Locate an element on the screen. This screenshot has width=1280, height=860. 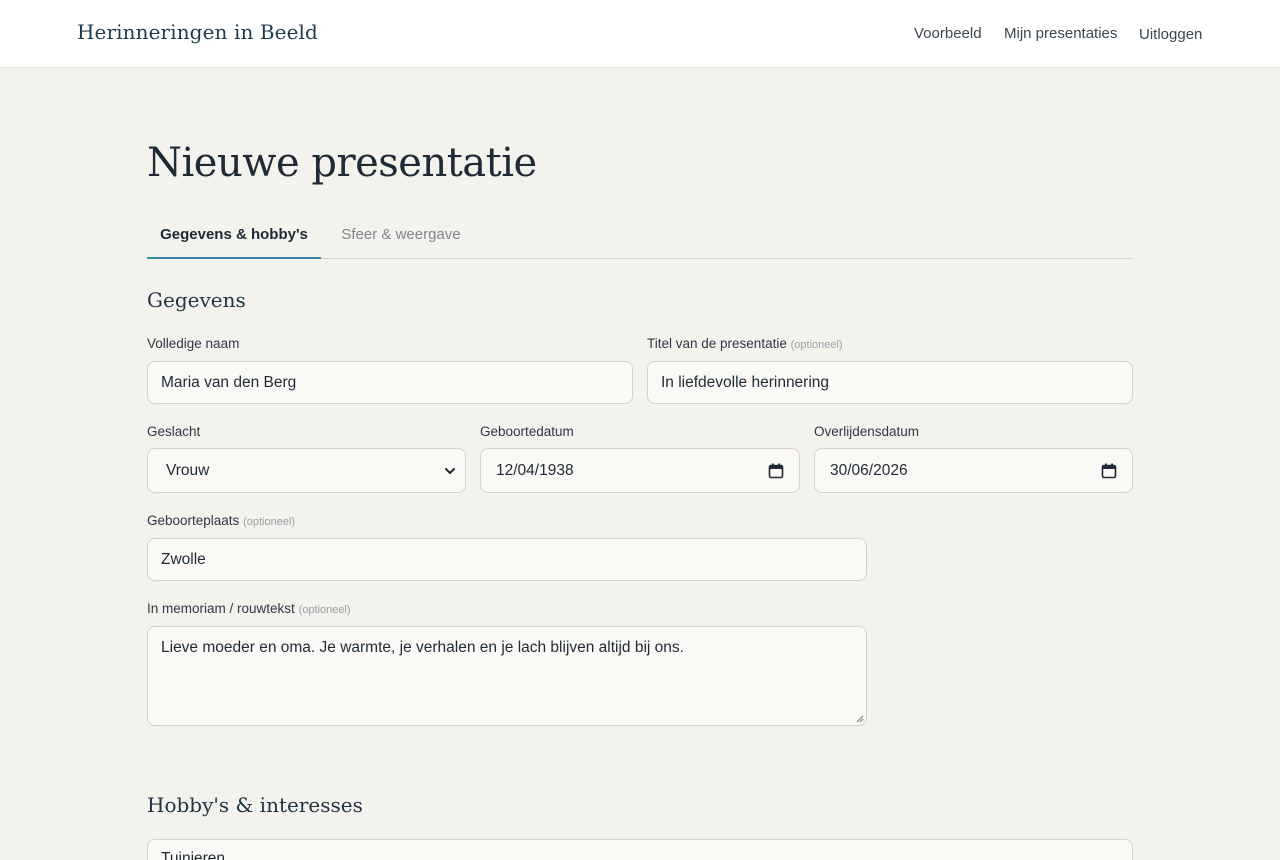
death-date-label: Overlijdensdatum is located at coordinates (866, 431).